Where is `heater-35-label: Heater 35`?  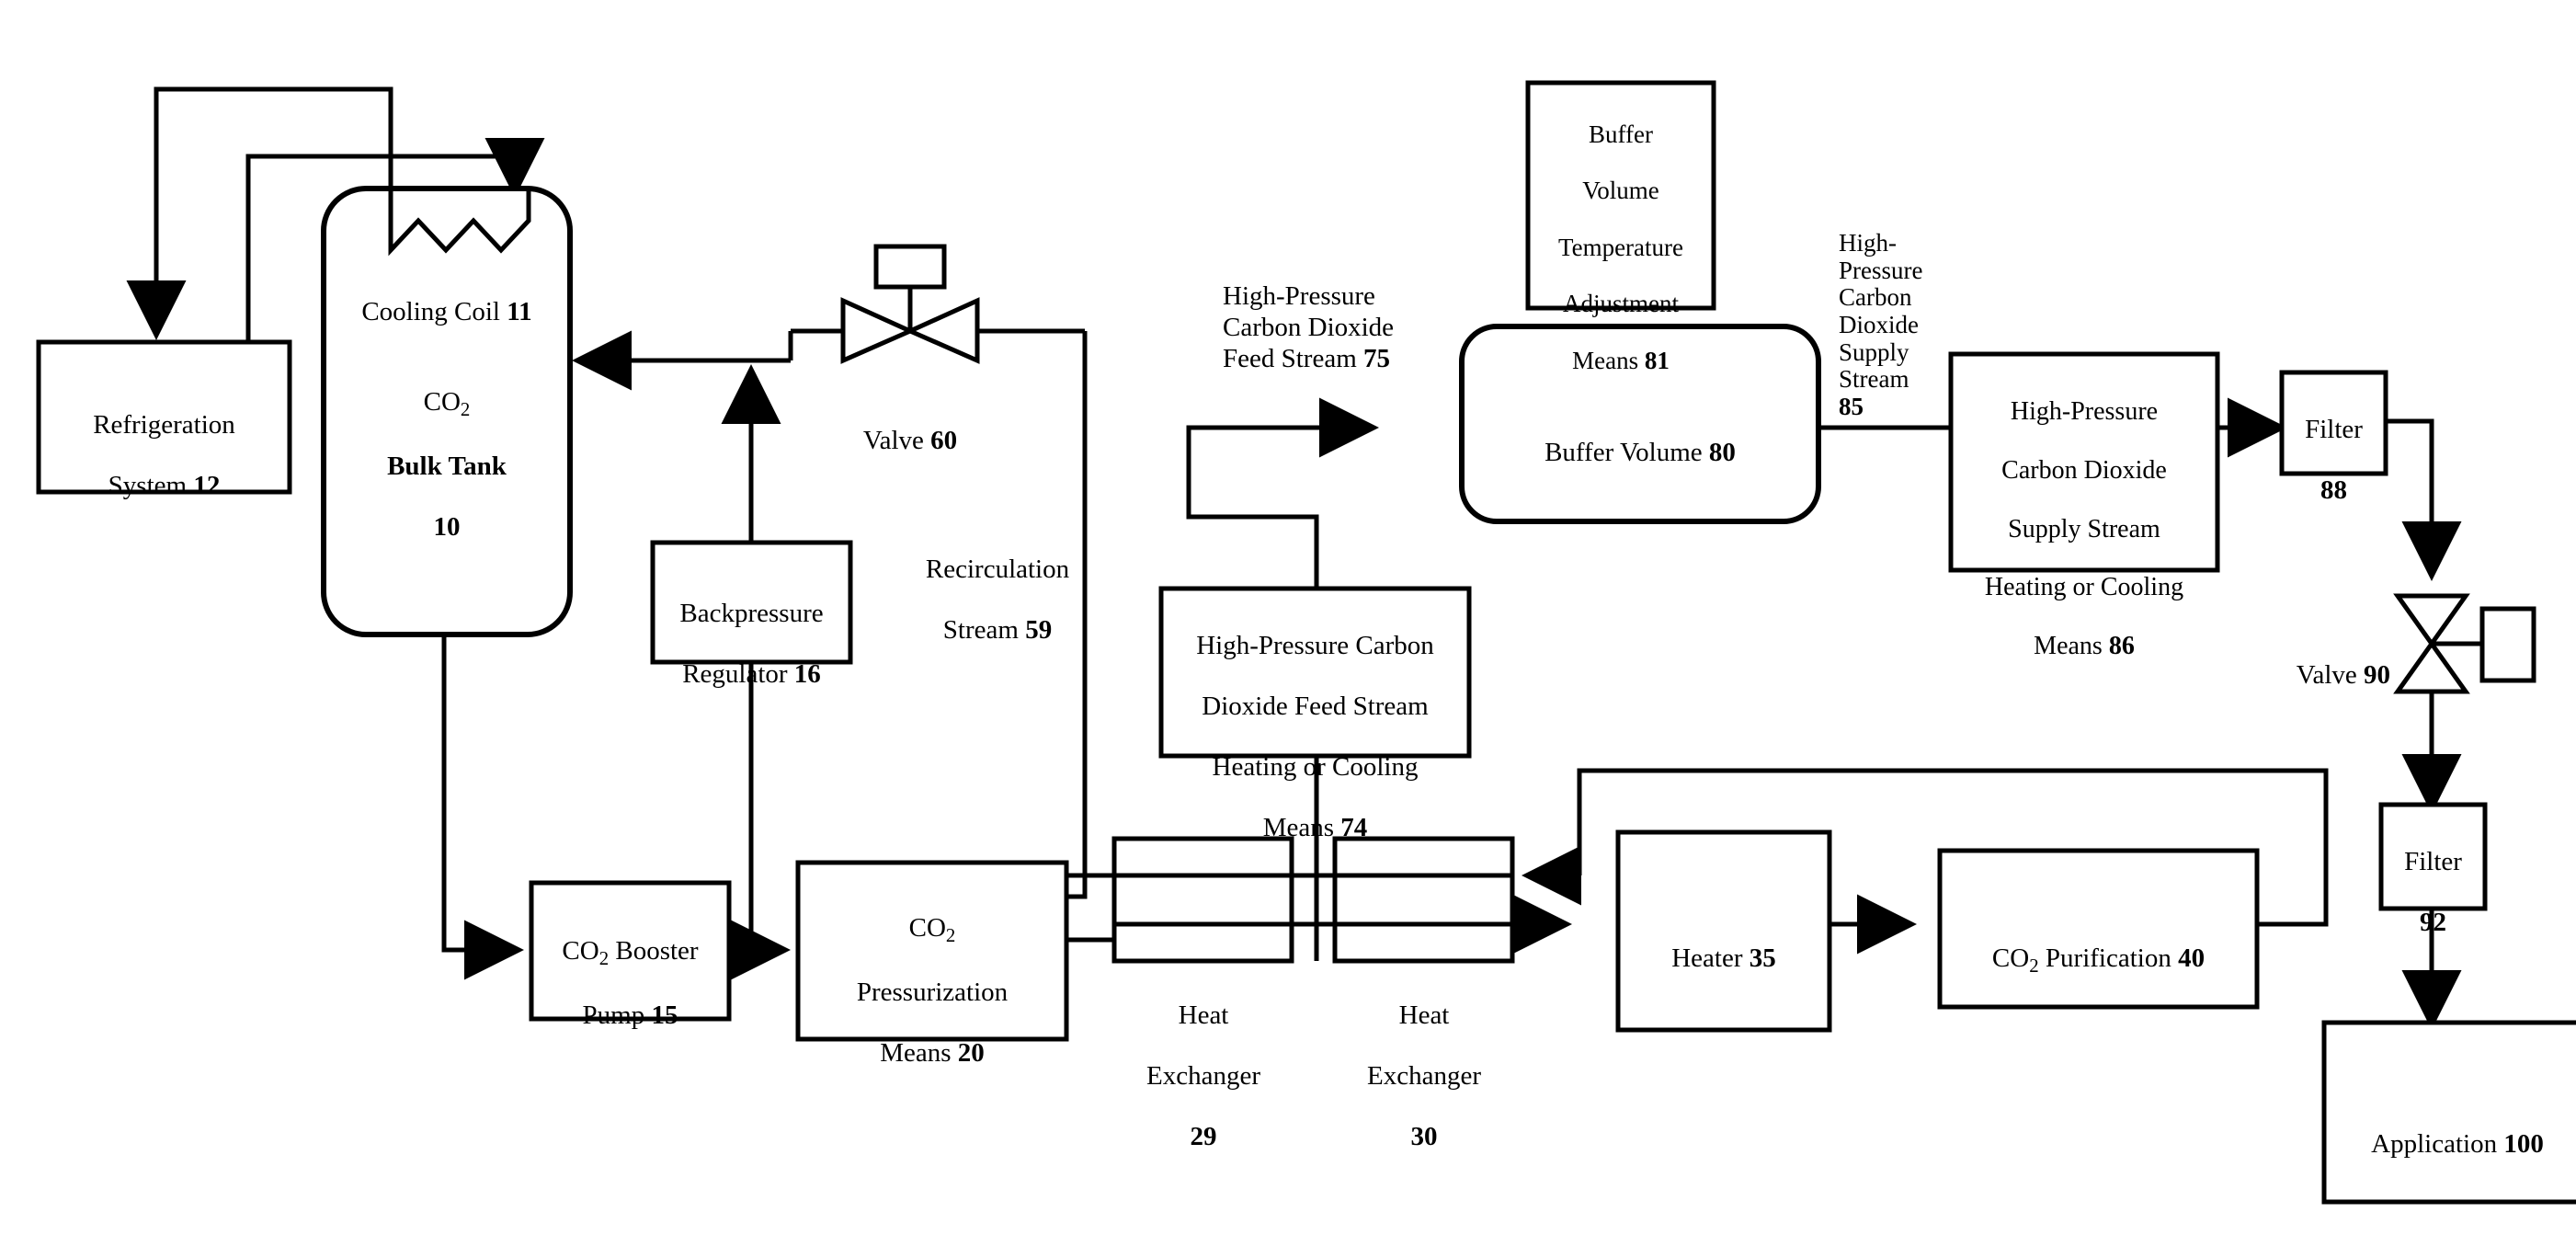 heater-35-label: Heater 35 is located at coordinates (1723, 958).